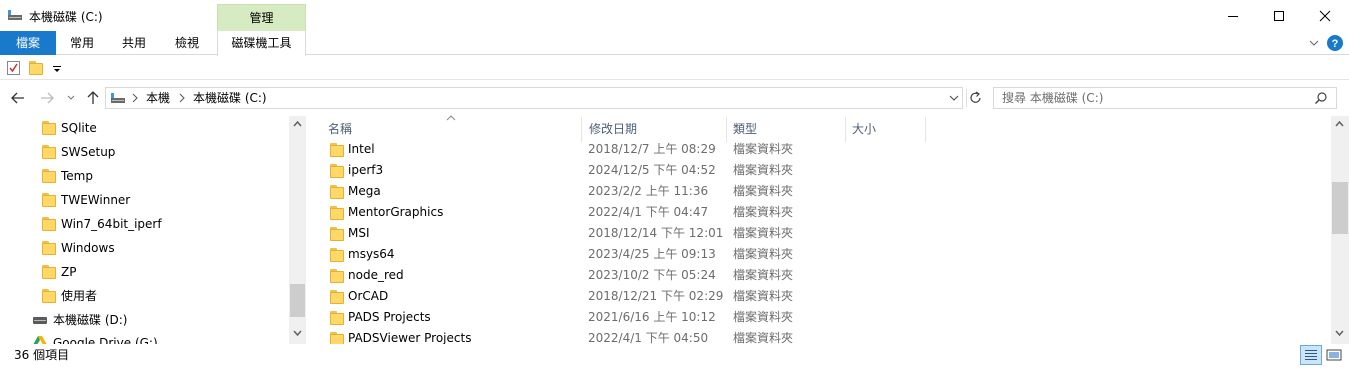  Describe the element at coordinates (144, 296) in the screenshot. I see `nav-item-users: 使用者` at that location.